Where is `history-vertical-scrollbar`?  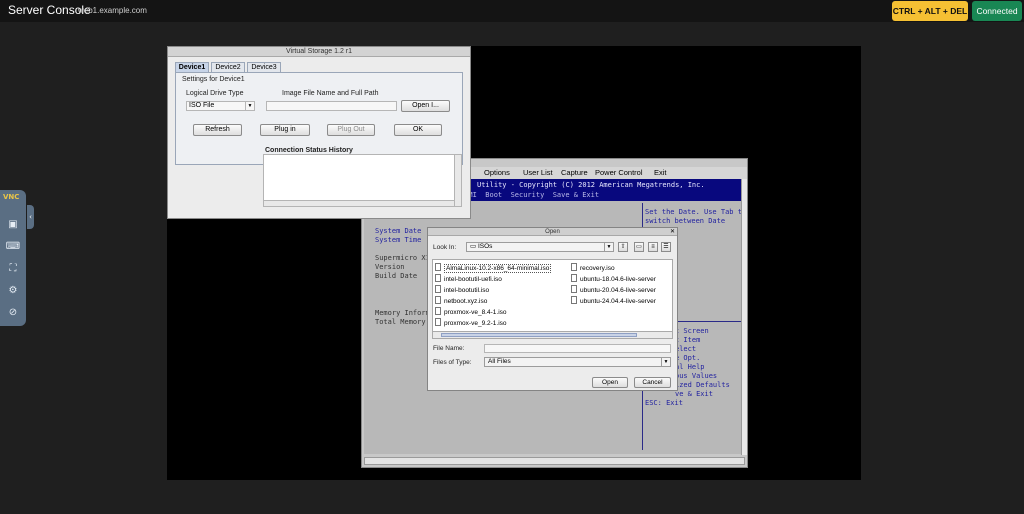 history-vertical-scrollbar is located at coordinates (457, 180).